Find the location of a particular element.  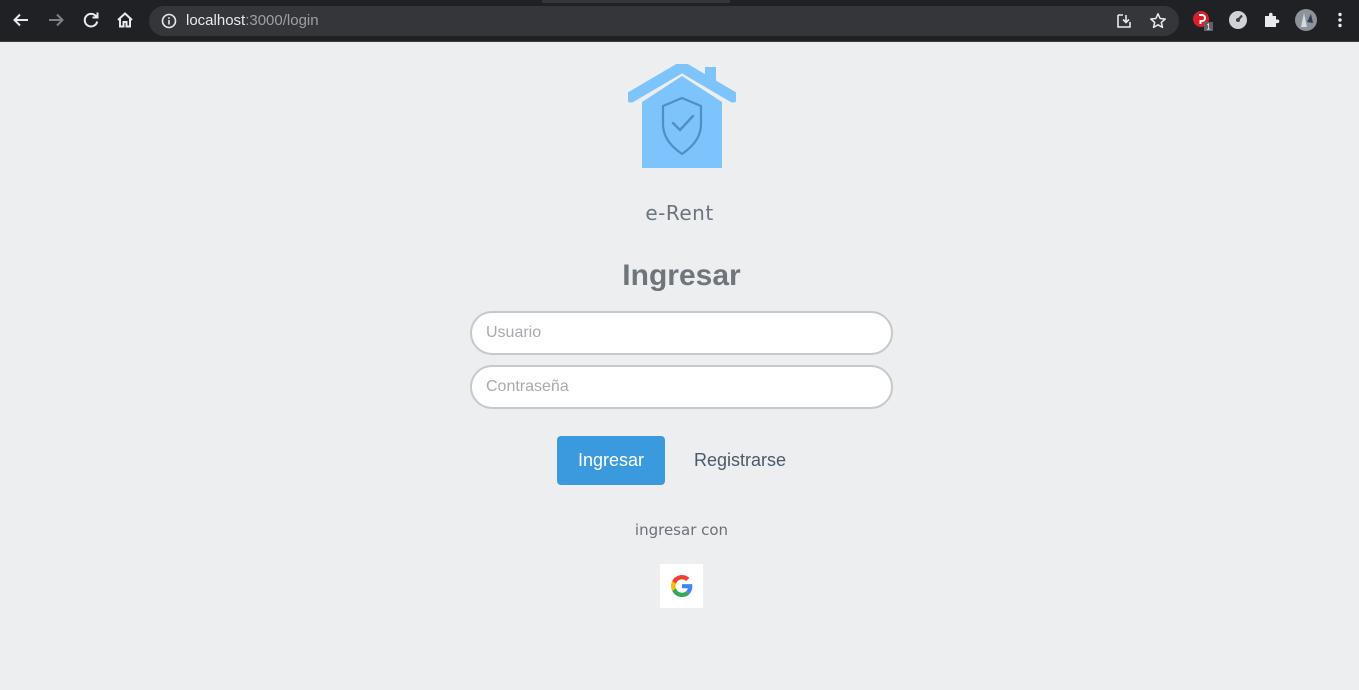

profile-avatar is located at coordinates (1306, 20).